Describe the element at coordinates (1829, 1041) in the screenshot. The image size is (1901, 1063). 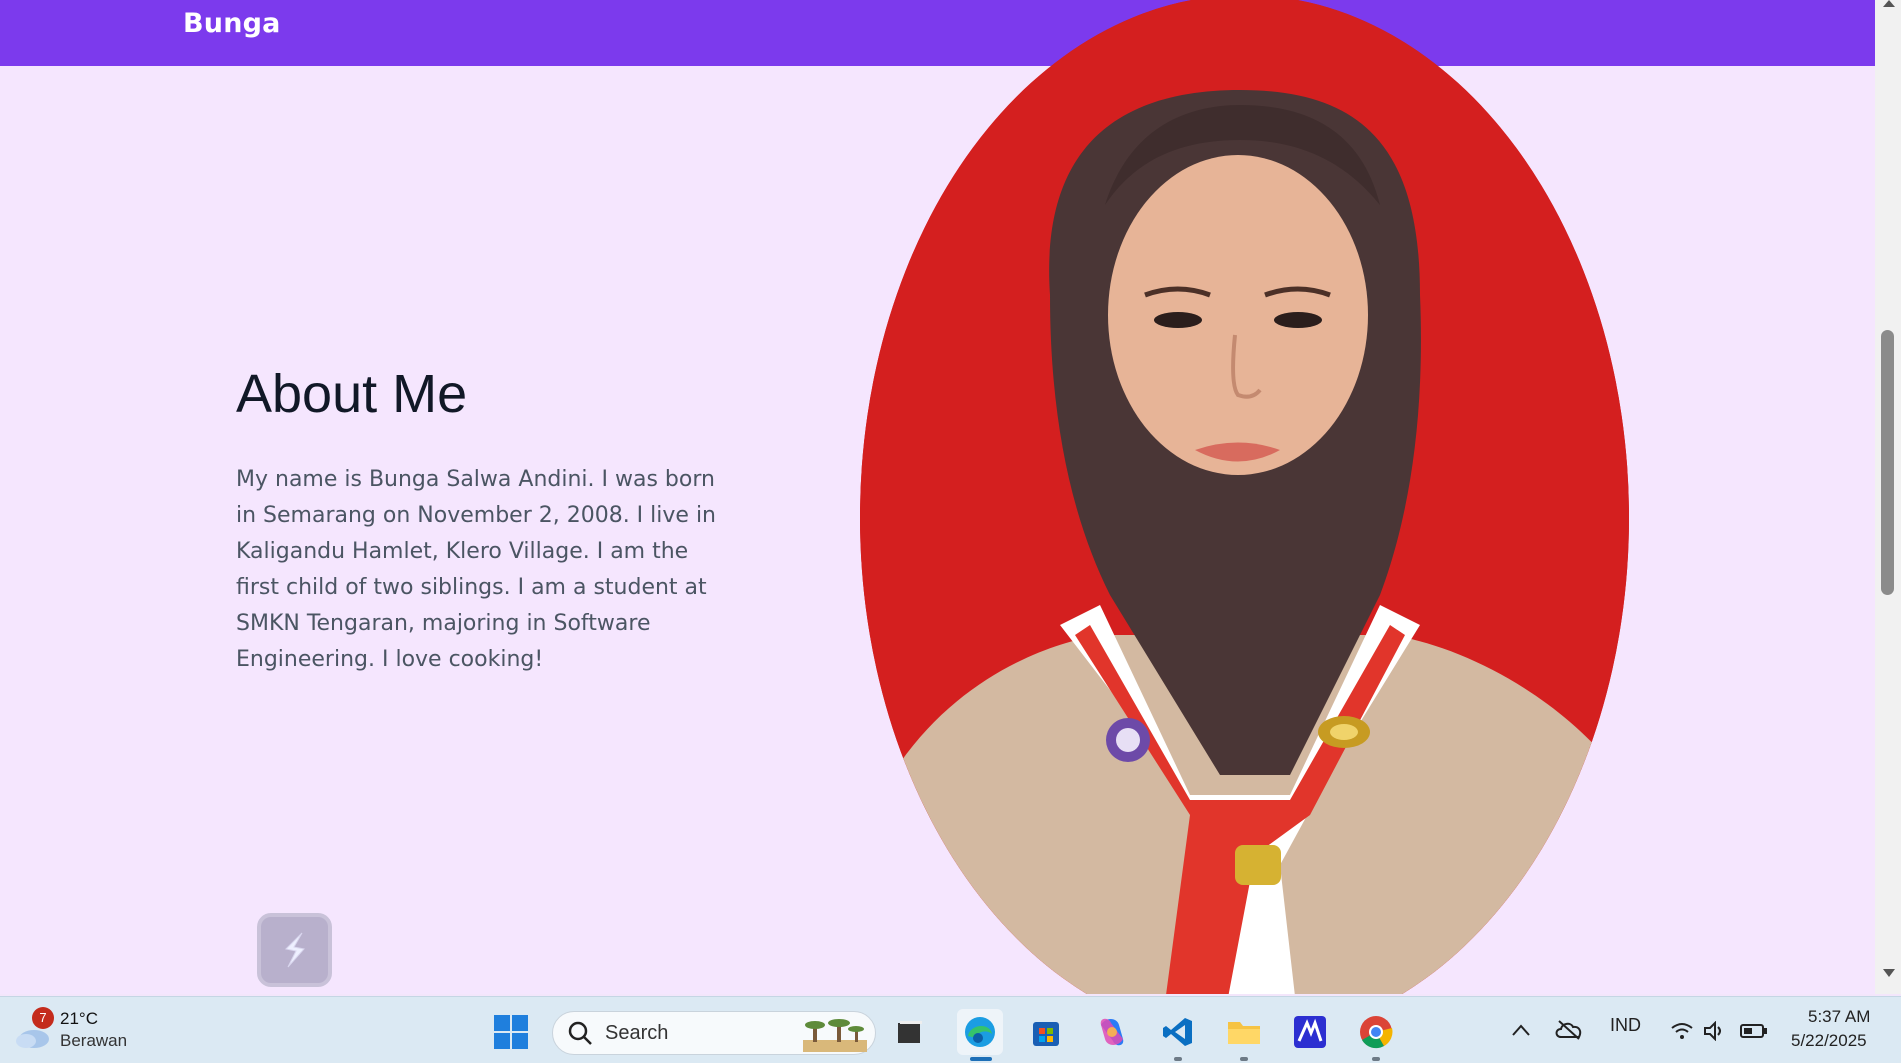
I see `clock-date: 5/22/2025` at that location.